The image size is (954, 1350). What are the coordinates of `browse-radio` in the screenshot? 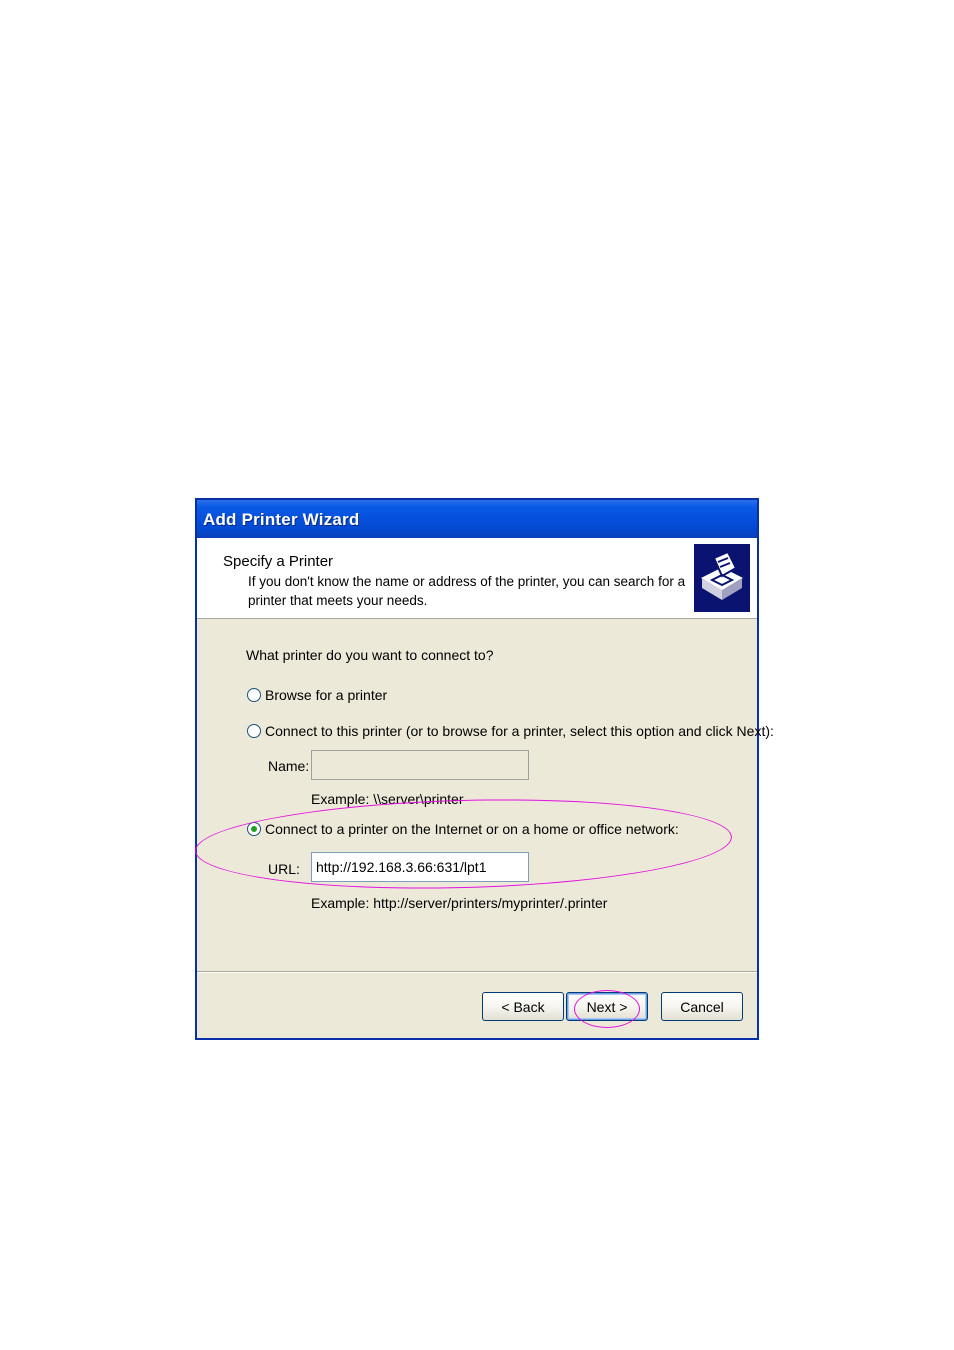 It's located at (254, 695).